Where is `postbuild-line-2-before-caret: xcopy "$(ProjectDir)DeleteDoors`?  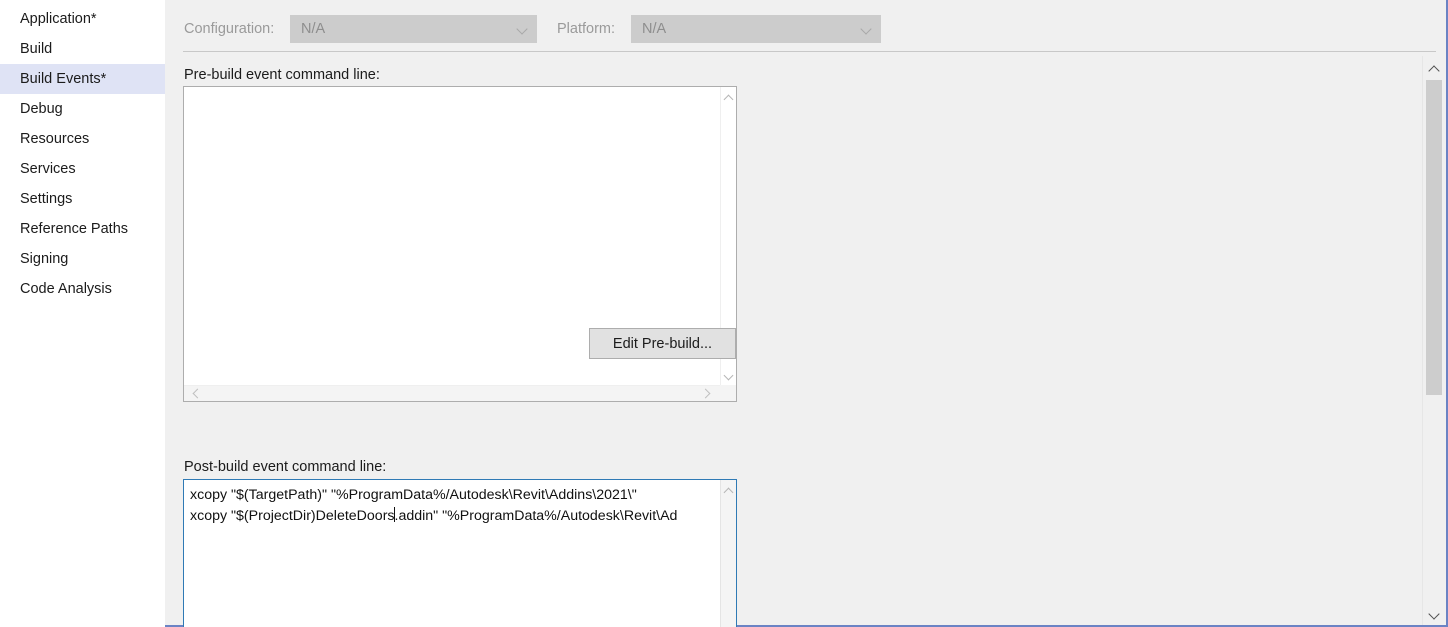 postbuild-line-2-before-caret: xcopy "$(ProjectDir)DeleteDoors is located at coordinates (292, 515).